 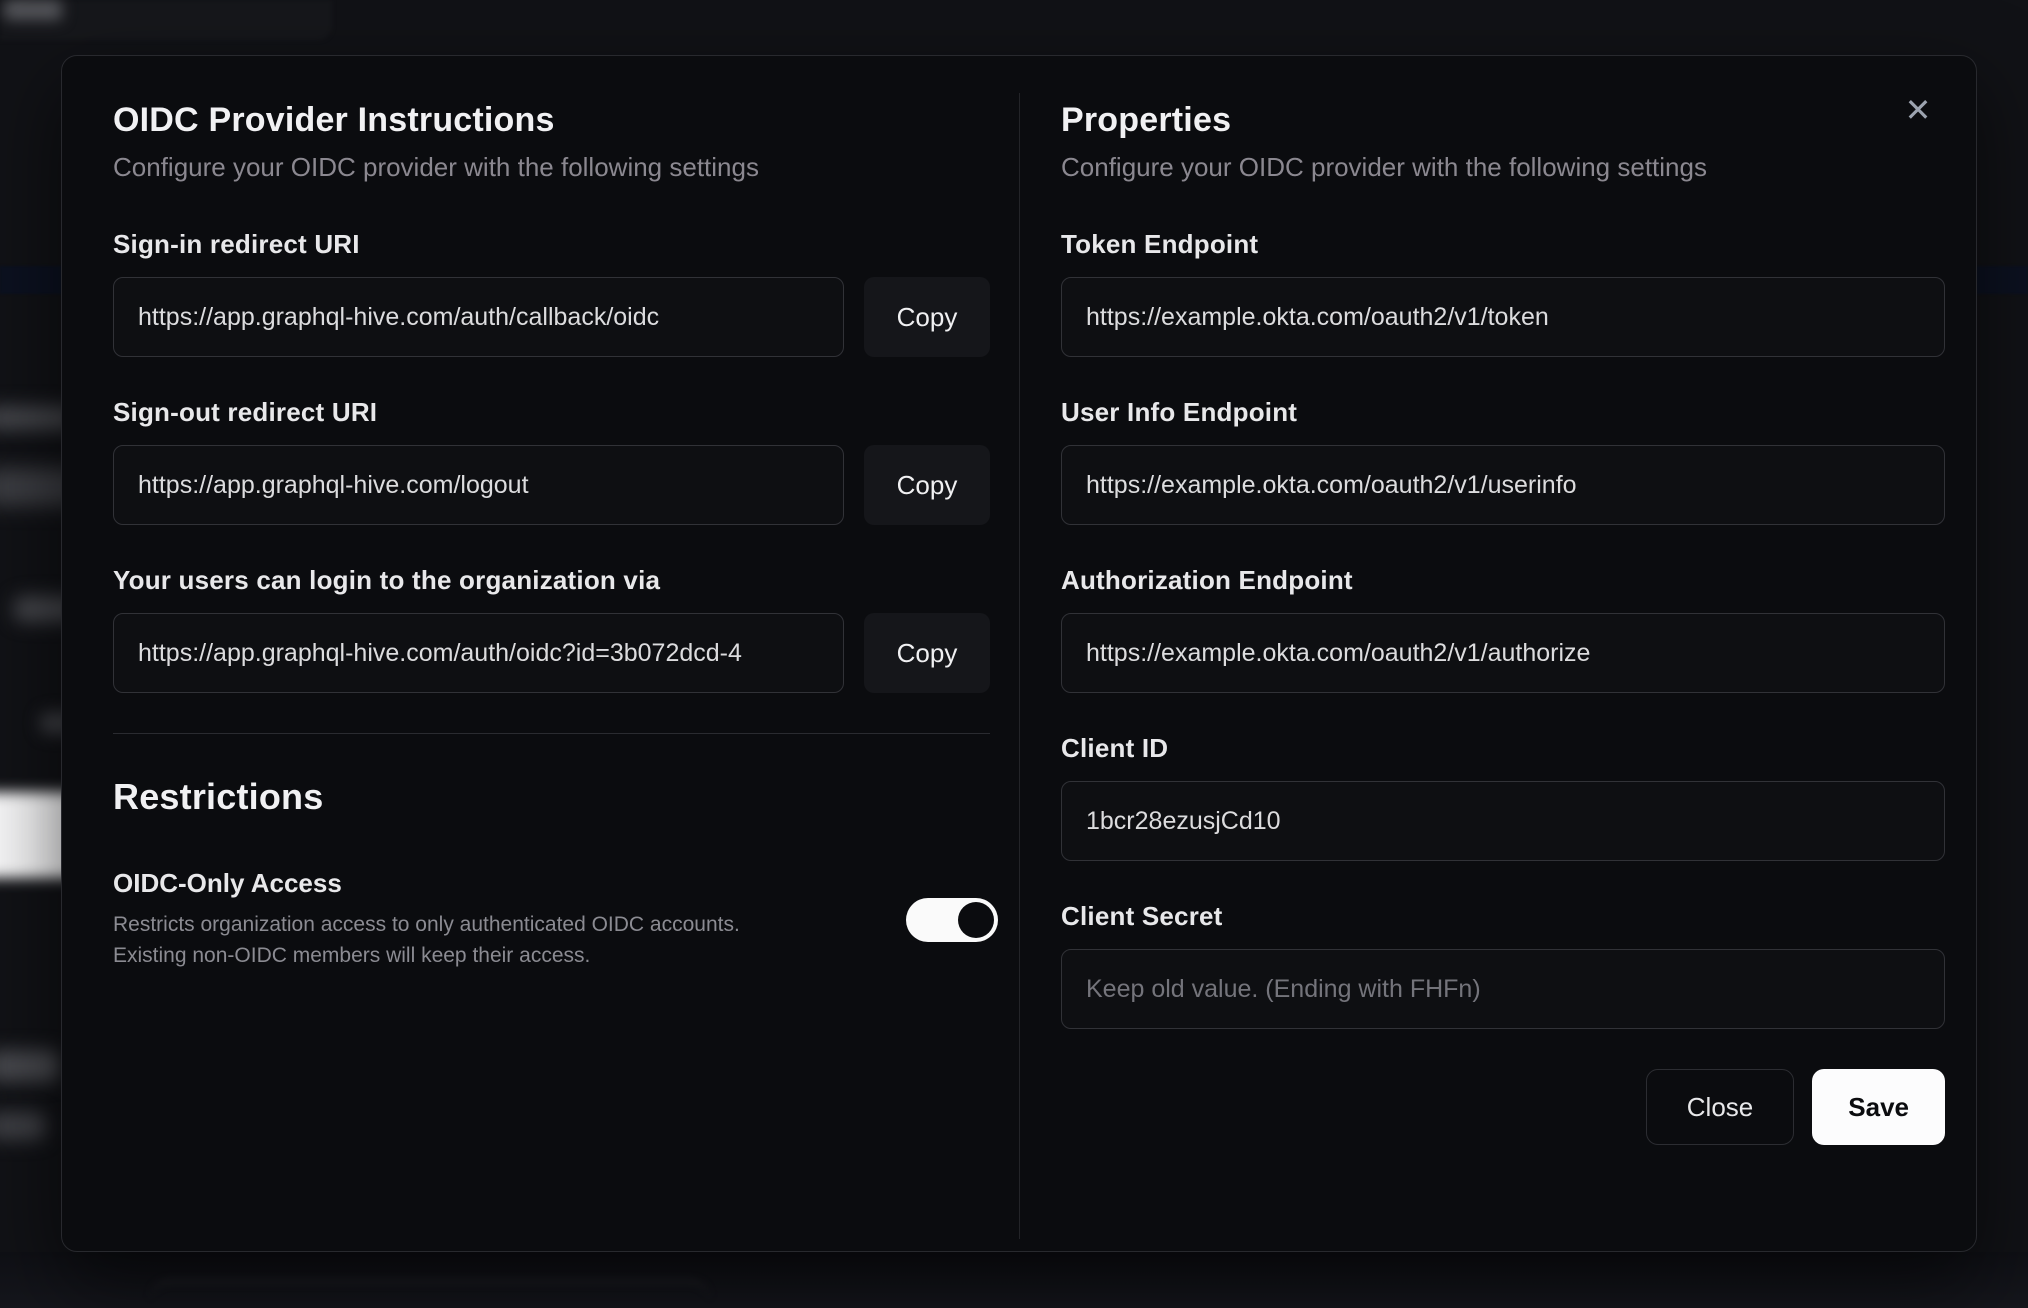 I want to click on client-id-field: Client ID, so click(x=1503, y=797).